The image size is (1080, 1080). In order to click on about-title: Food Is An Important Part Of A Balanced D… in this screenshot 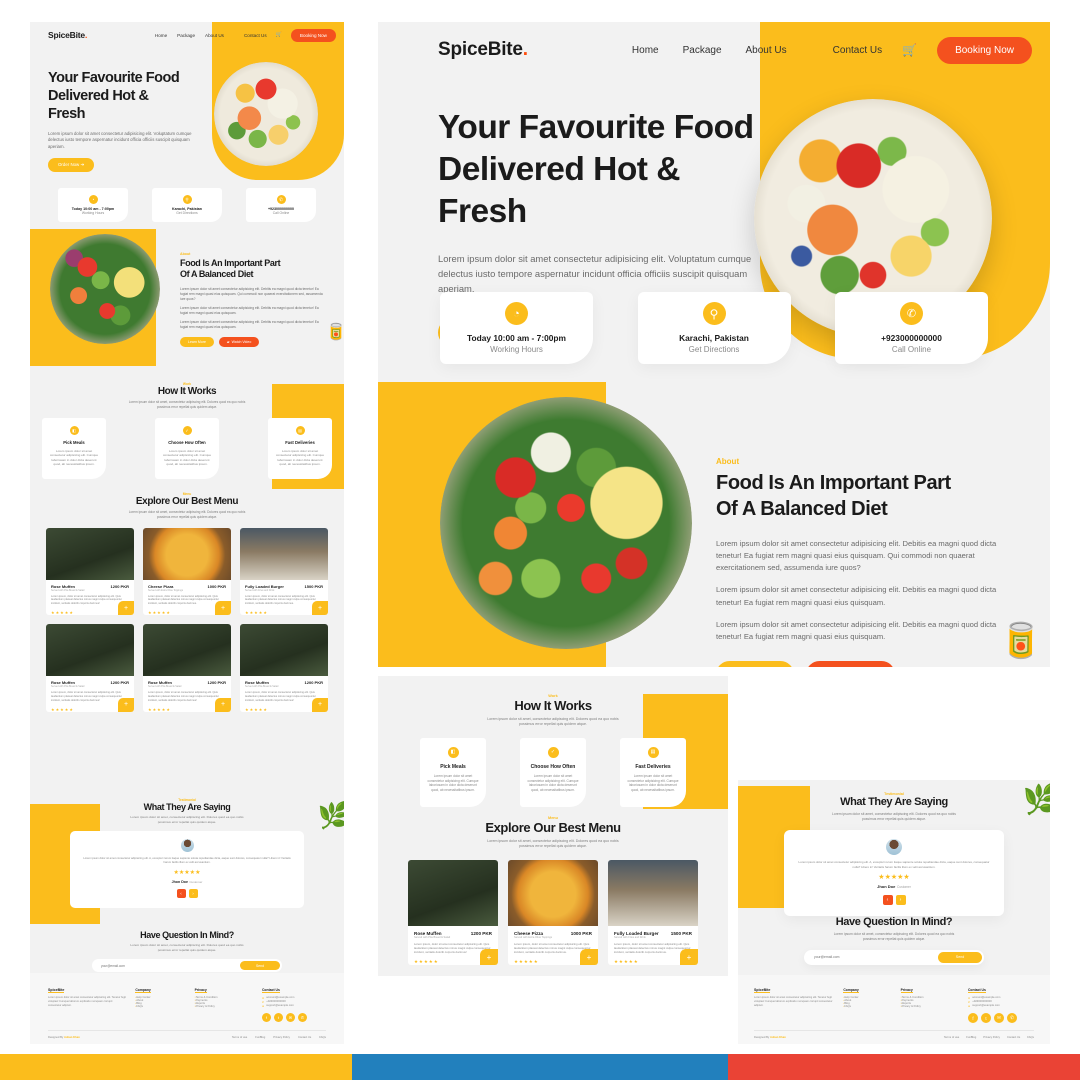, I will do `click(833, 496)`.